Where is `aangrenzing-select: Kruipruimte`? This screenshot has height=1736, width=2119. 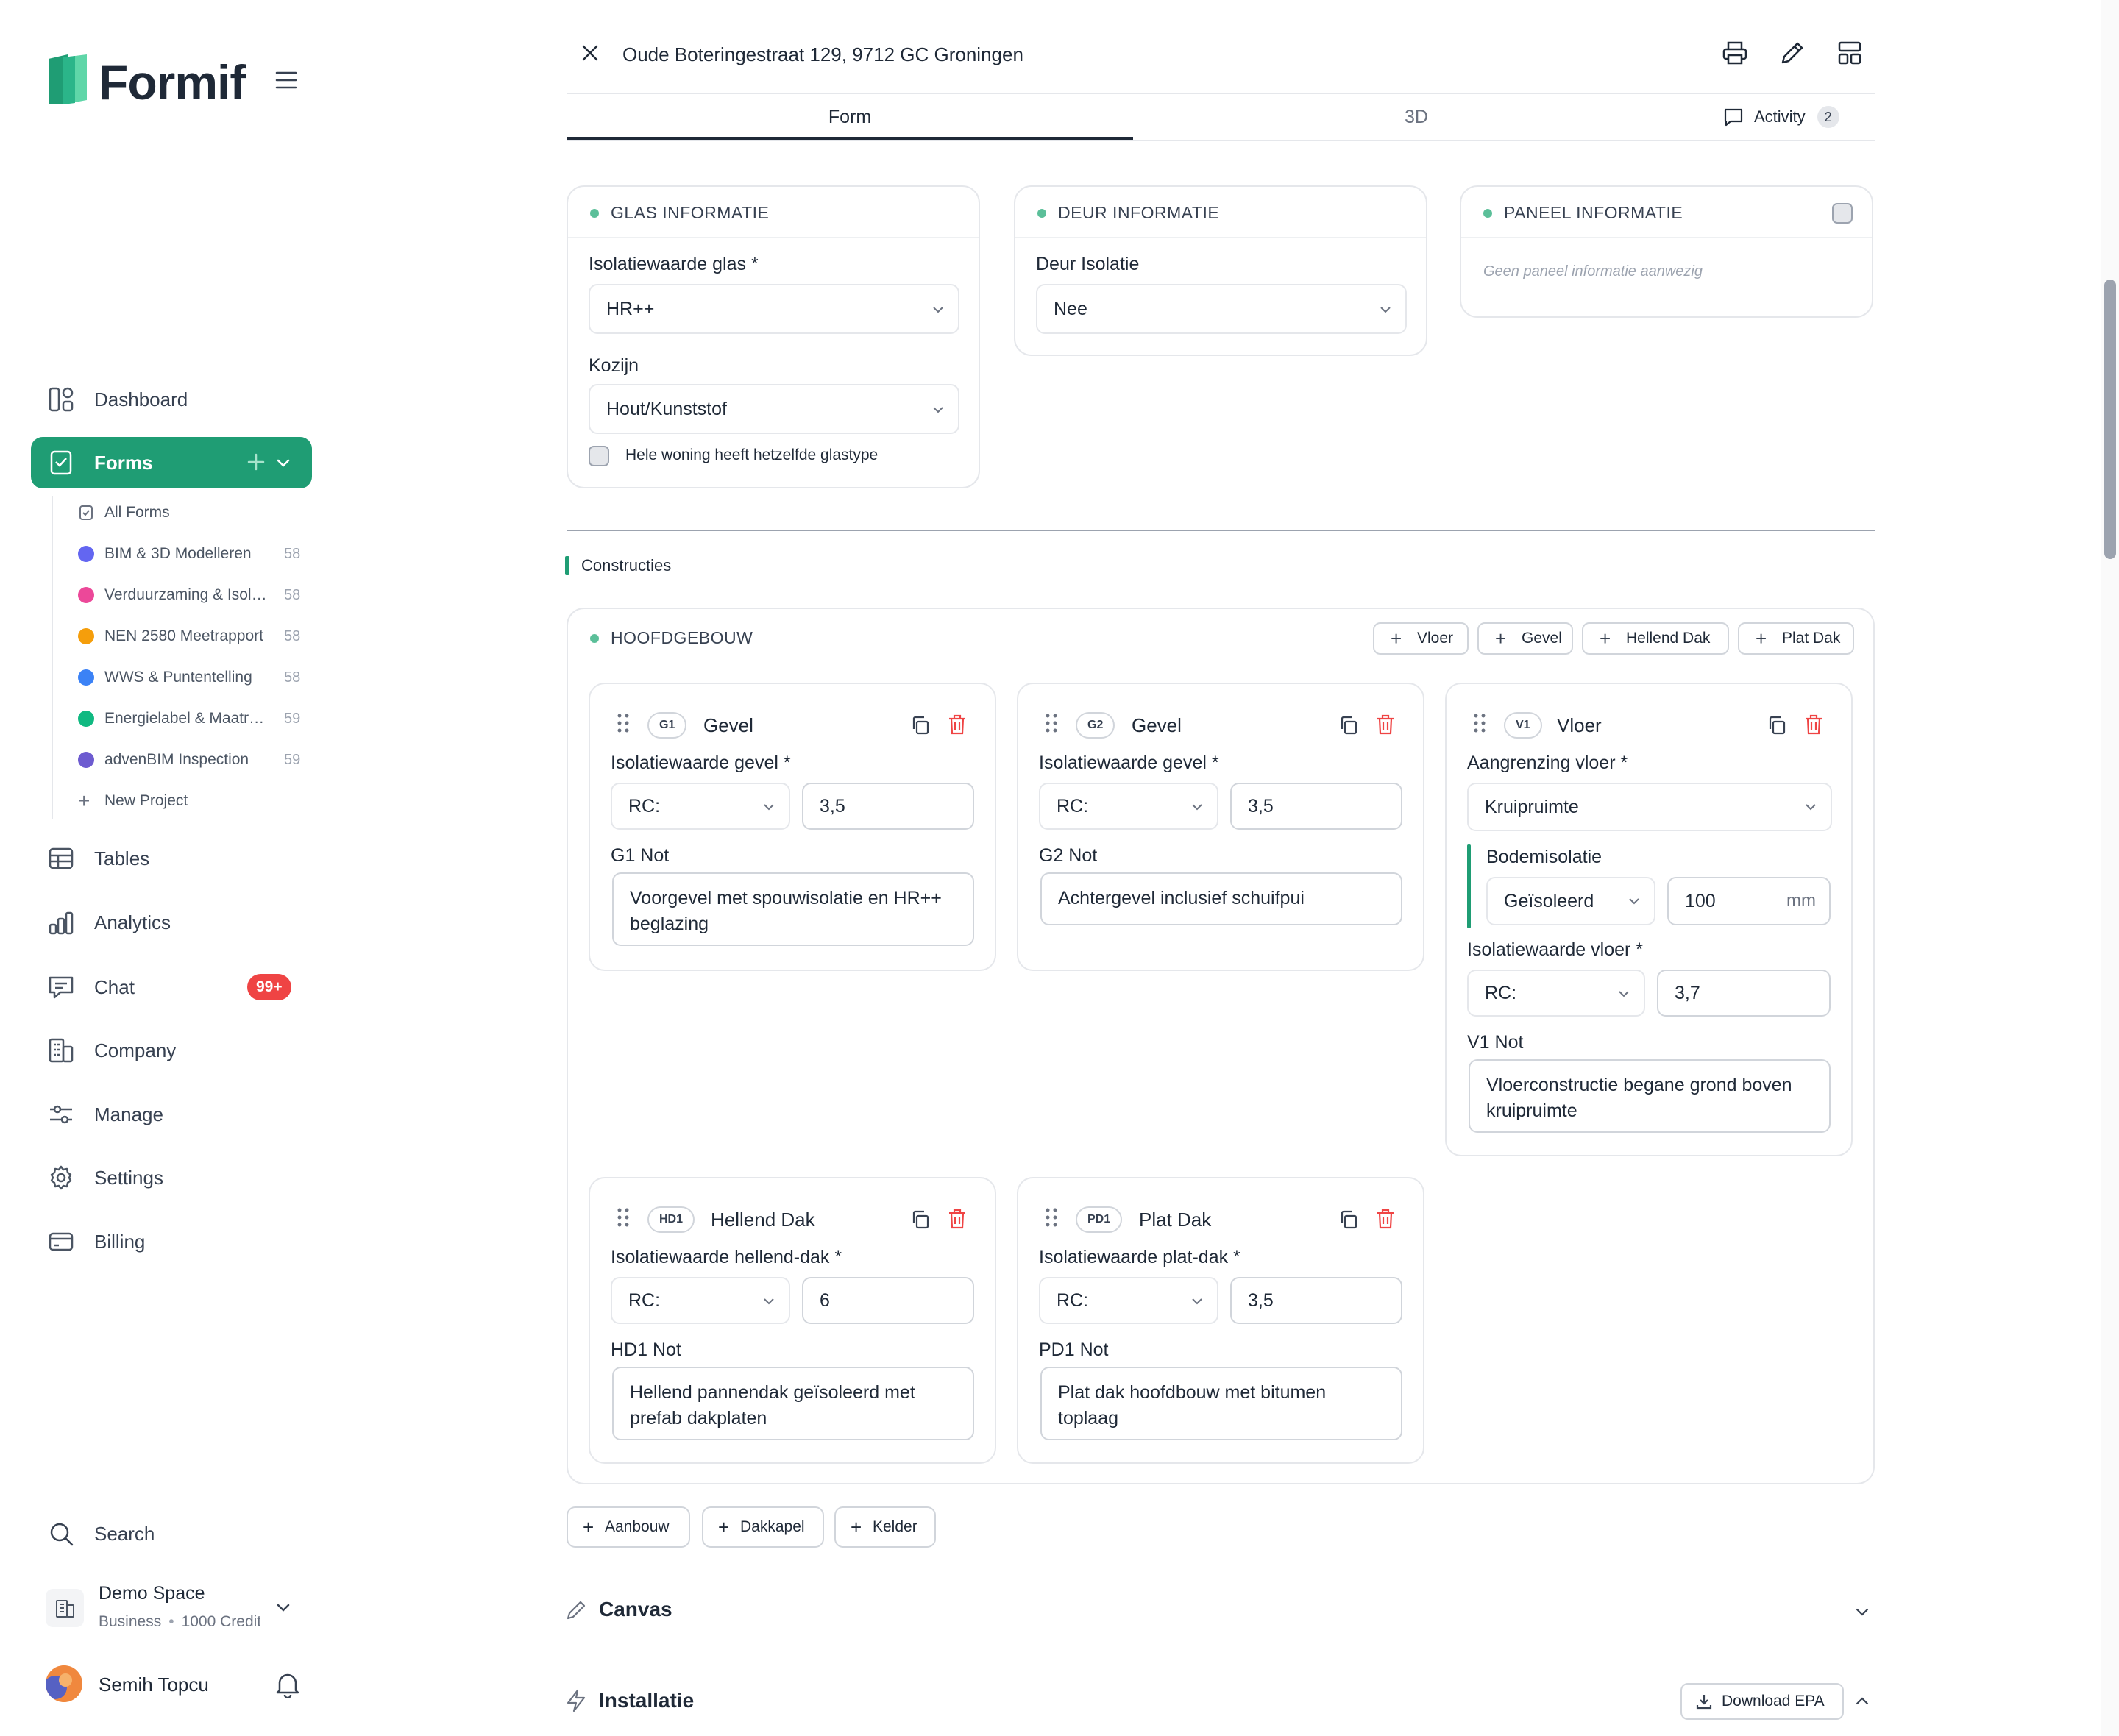
aangrenzing-select: Kruipruimte is located at coordinates (1650, 807).